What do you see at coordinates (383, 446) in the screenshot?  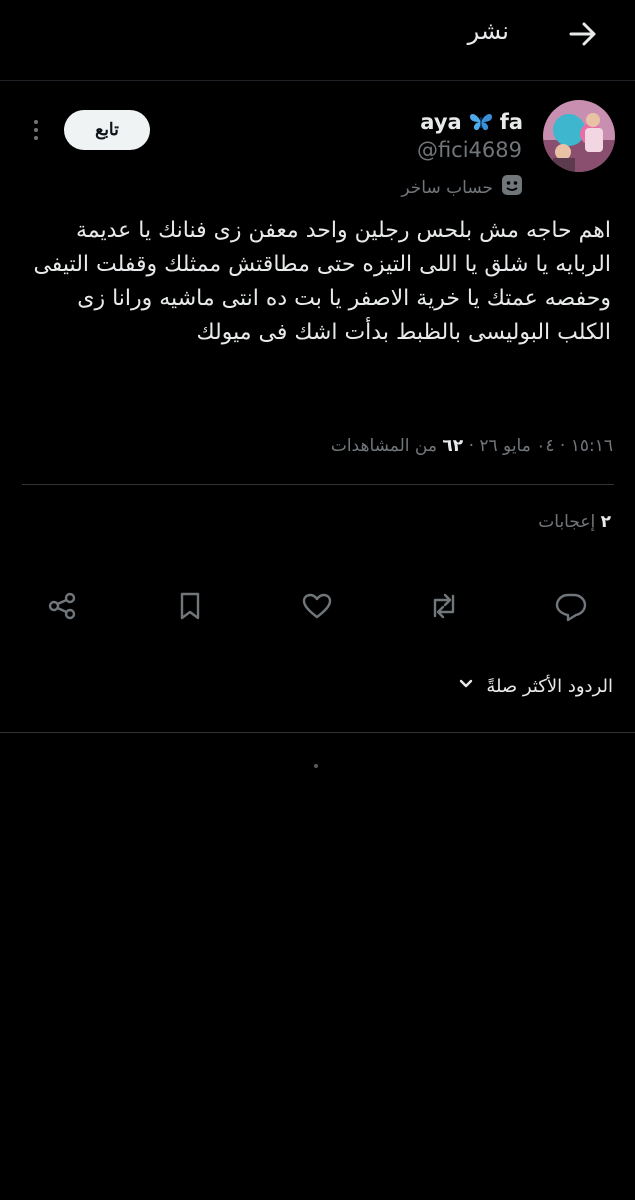 I see `views-label: من المشاهدات` at bounding box center [383, 446].